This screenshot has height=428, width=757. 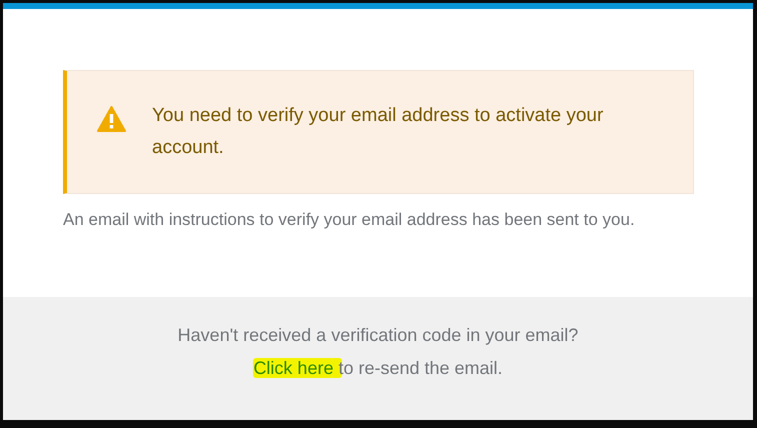 What do you see at coordinates (111, 119) in the screenshot?
I see `warning-icon` at bounding box center [111, 119].